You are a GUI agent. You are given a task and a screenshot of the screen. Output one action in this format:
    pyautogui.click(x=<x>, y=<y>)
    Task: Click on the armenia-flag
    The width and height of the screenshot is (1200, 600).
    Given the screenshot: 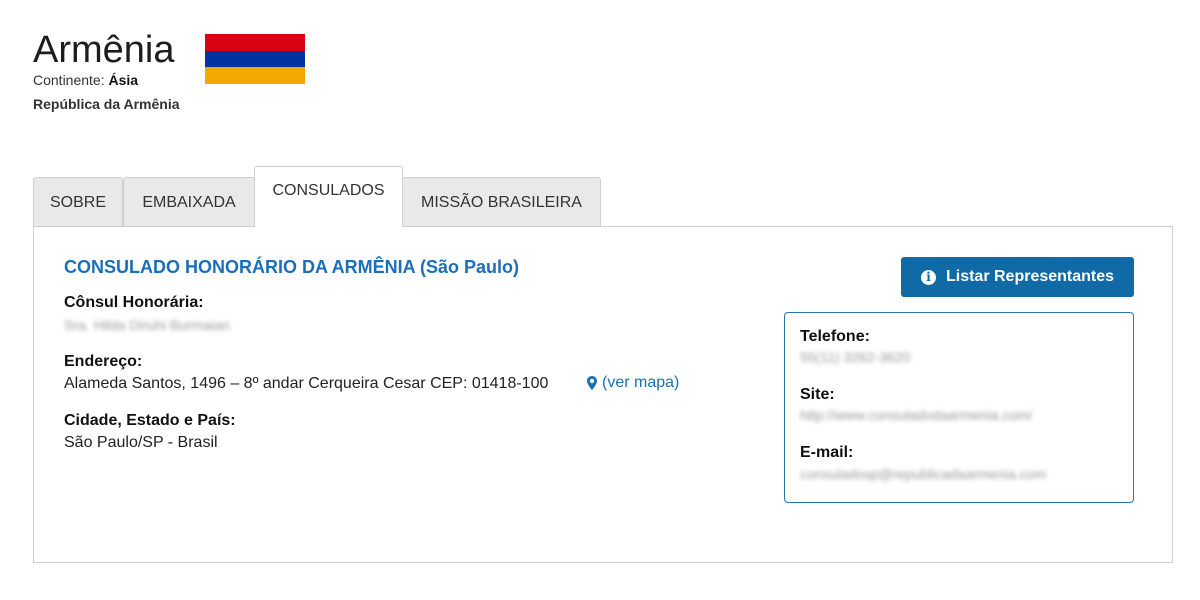 What is the action you would take?
    pyautogui.click(x=255, y=59)
    